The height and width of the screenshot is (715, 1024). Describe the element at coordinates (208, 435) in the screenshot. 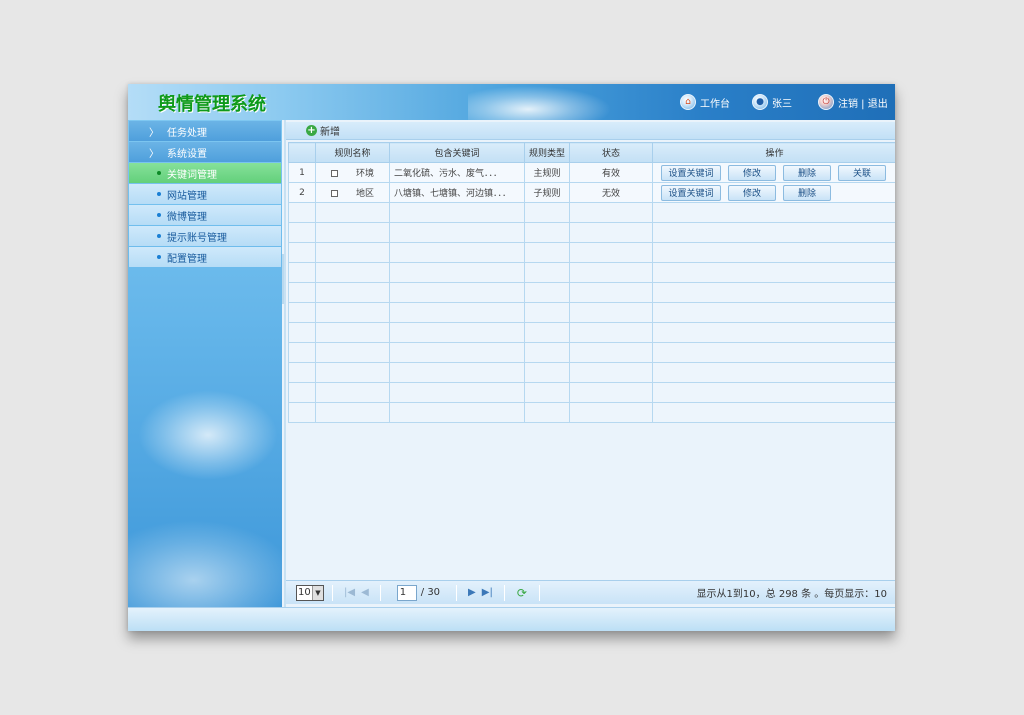

I see `sidebar-cloud-decoration` at that location.